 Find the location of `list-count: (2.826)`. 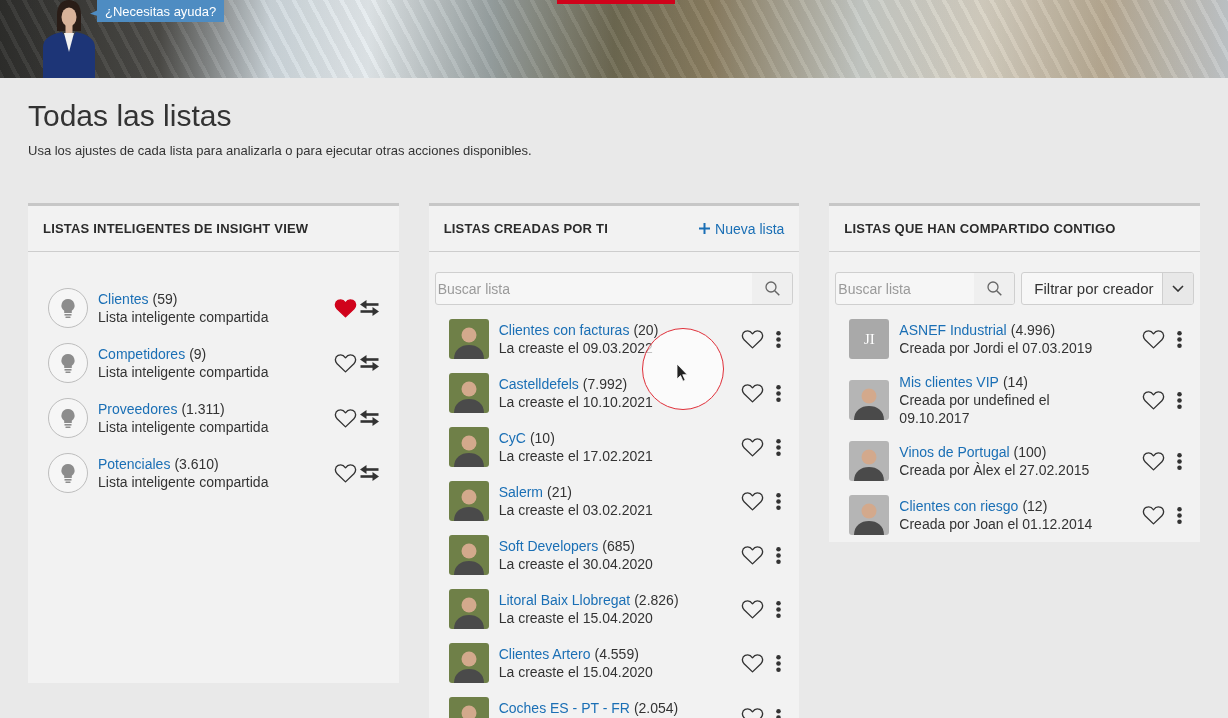

list-count: (2.826) is located at coordinates (656, 600).